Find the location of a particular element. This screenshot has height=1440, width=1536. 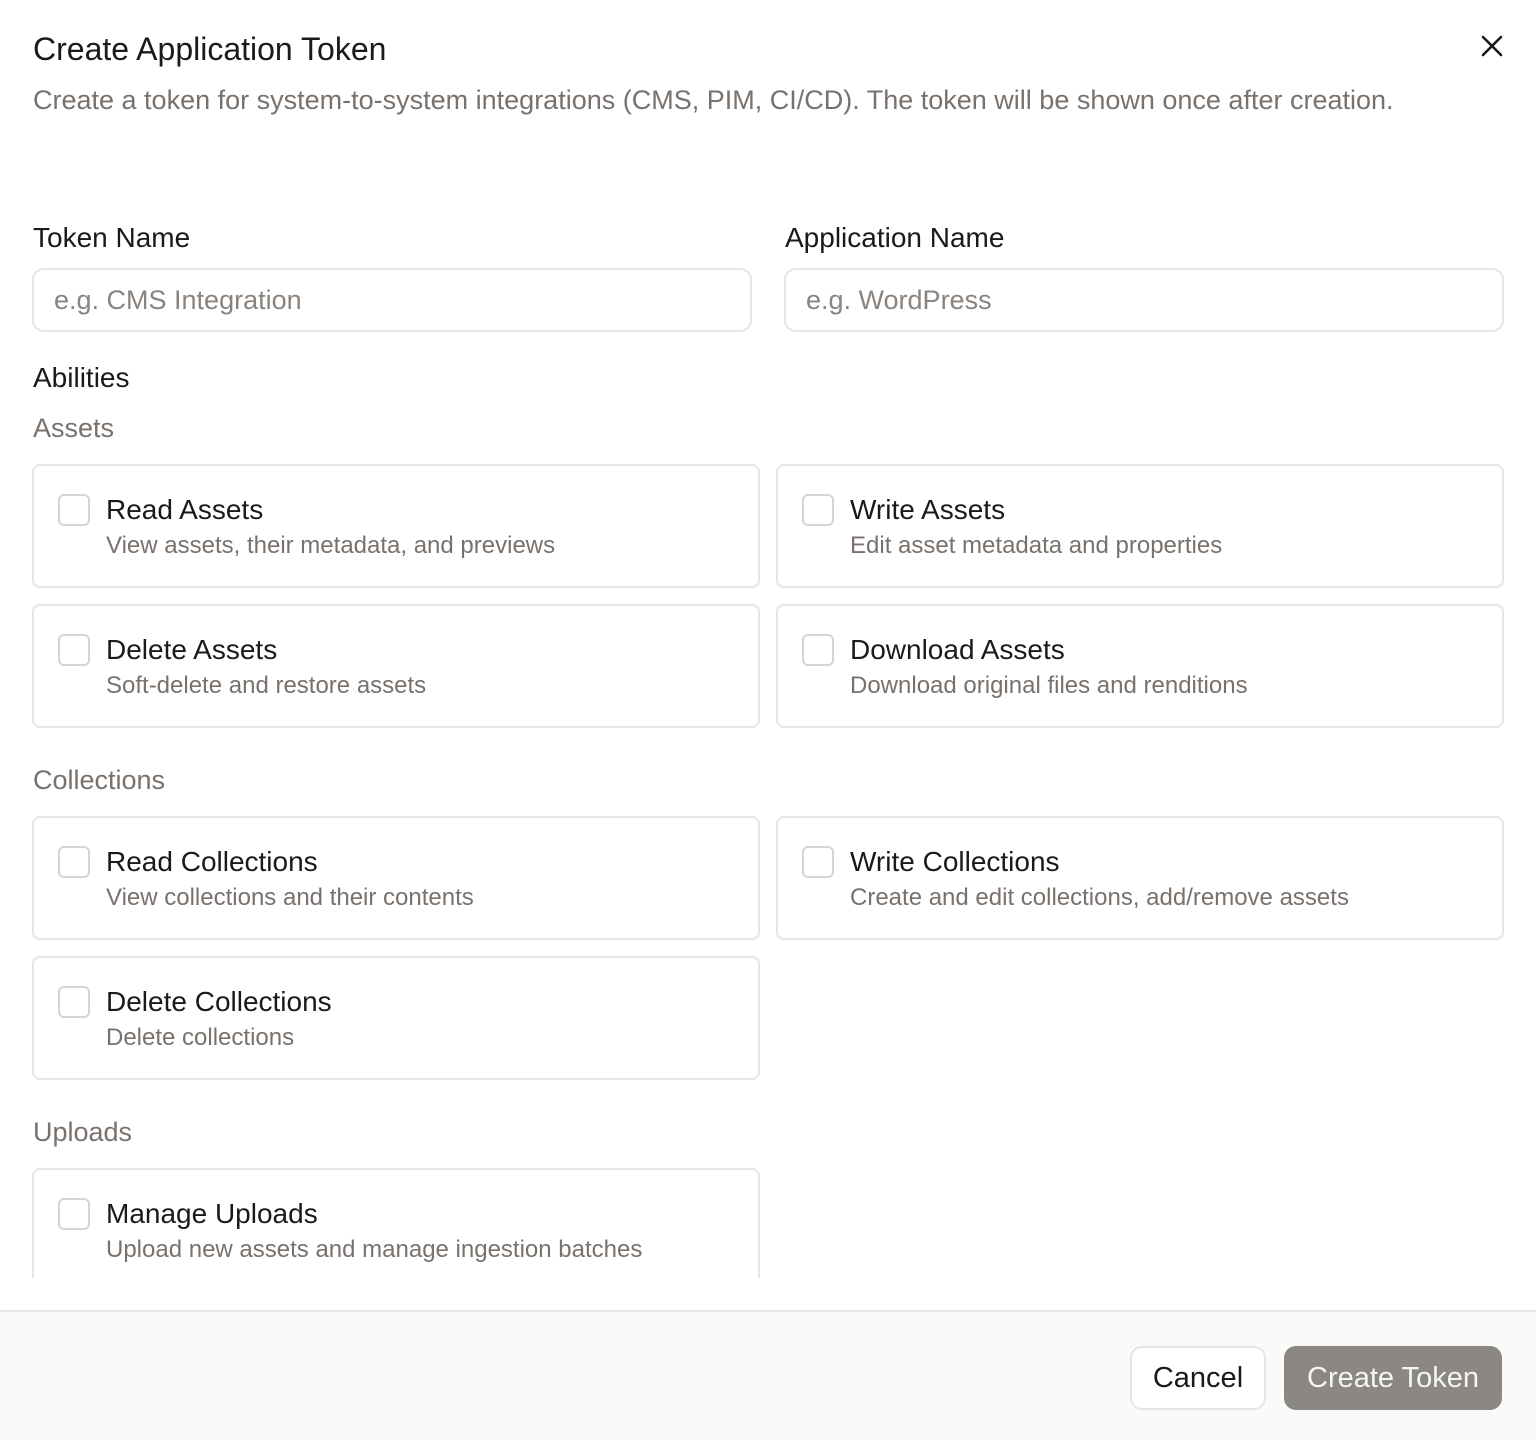

ability-title: Delete Assets is located at coordinates (192, 649).